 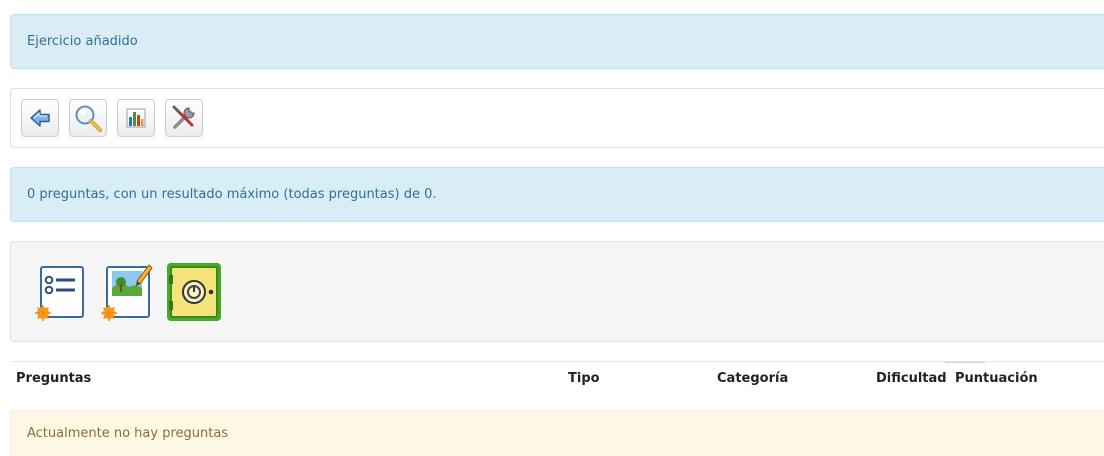 What do you see at coordinates (557, 118) in the screenshot?
I see `exercise-toolbar` at bounding box center [557, 118].